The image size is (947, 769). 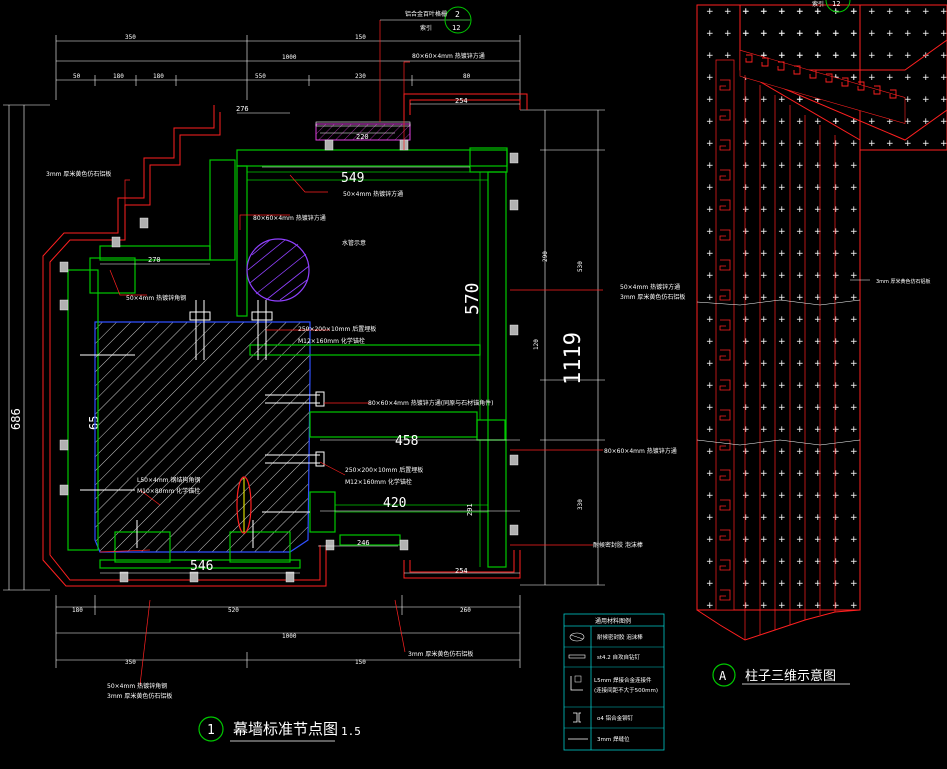 What do you see at coordinates (457, 14) in the screenshot?
I see `ref-top-num: 2` at bounding box center [457, 14].